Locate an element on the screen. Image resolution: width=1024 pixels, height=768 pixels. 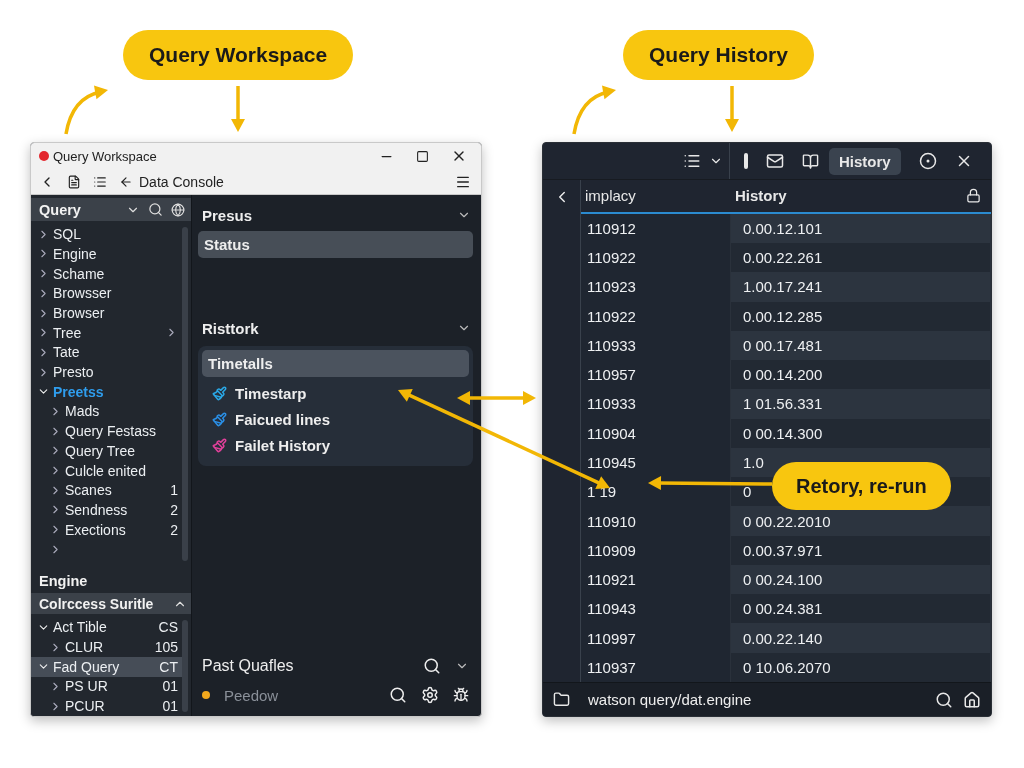
table-cell: 0 00.14.300 is located at coordinates (861, 433).